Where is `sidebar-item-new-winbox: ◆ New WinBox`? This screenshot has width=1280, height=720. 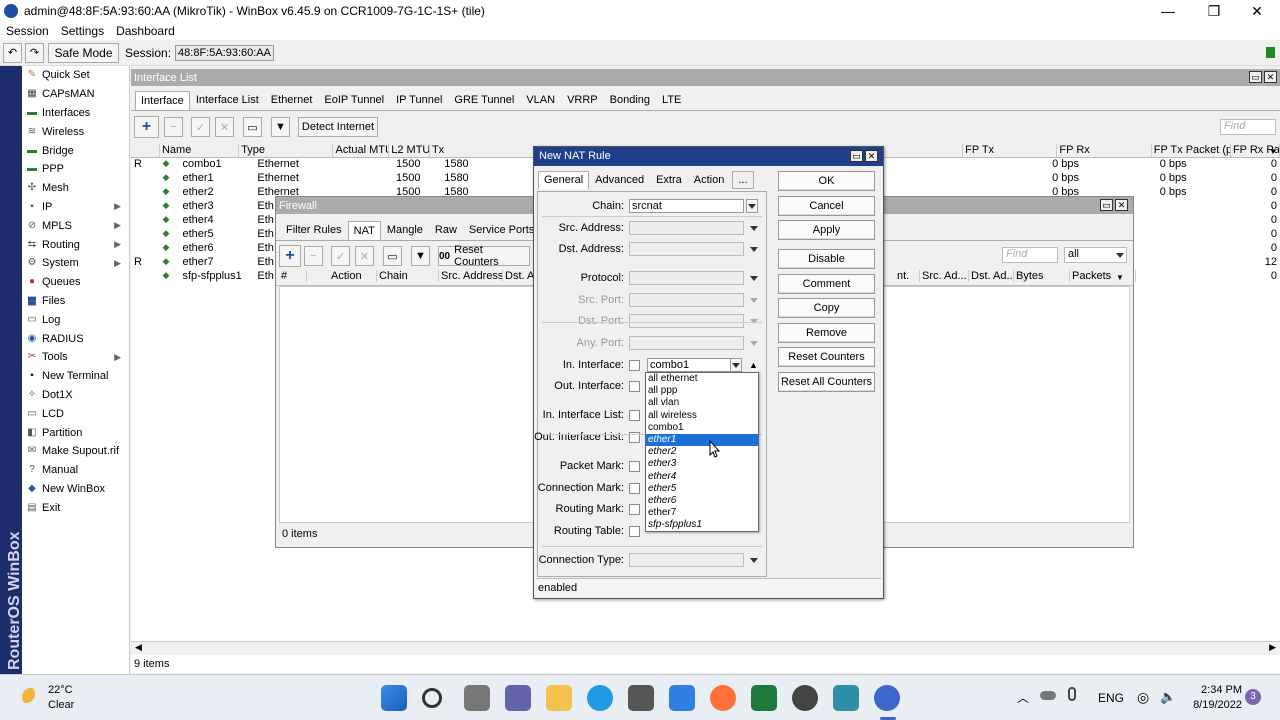
sidebar-item-new-winbox: ◆ New WinBox is located at coordinates (75, 489).